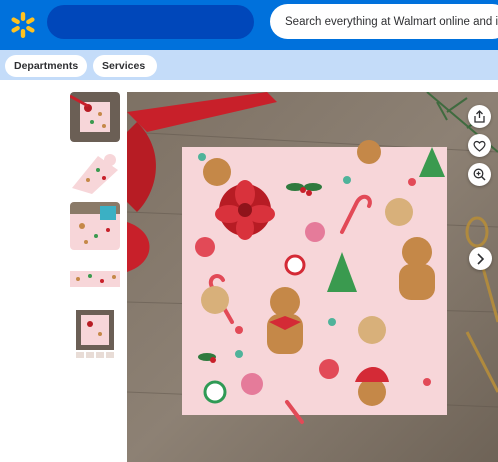 The height and width of the screenshot is (462, 498). I want to click on sub-navigation: Departments Services, so click(249, 65).